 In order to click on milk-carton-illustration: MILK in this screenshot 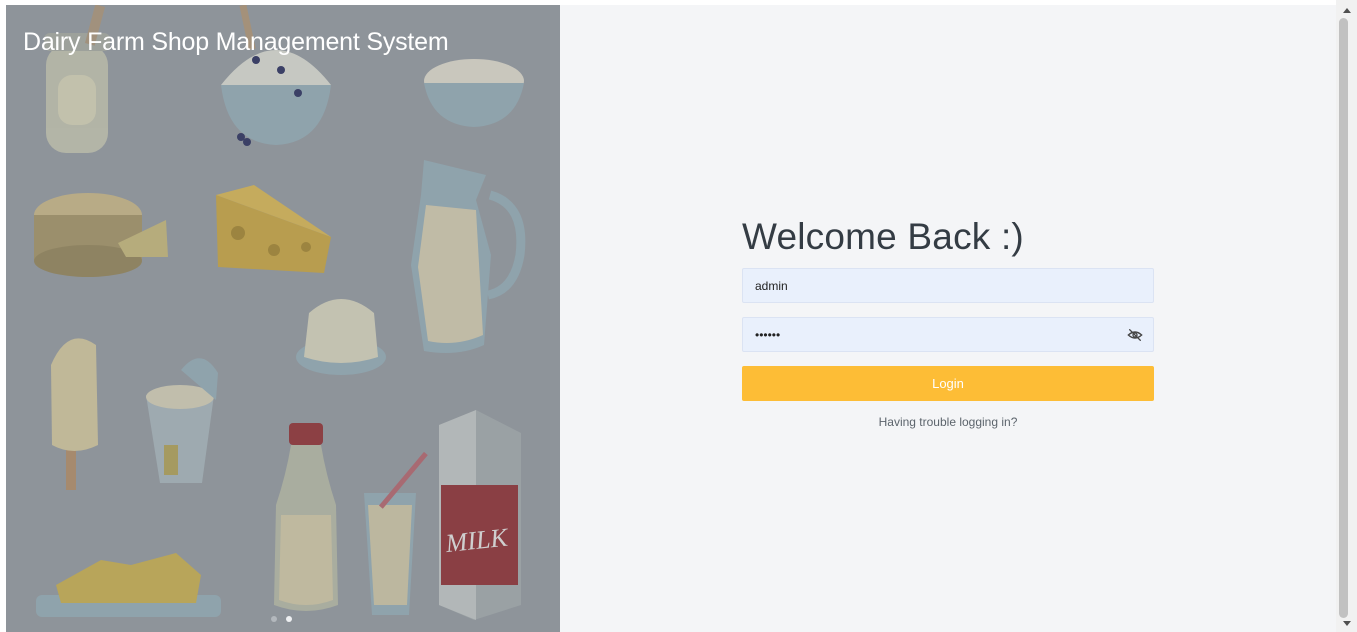, I will do `click(480, 515)`.